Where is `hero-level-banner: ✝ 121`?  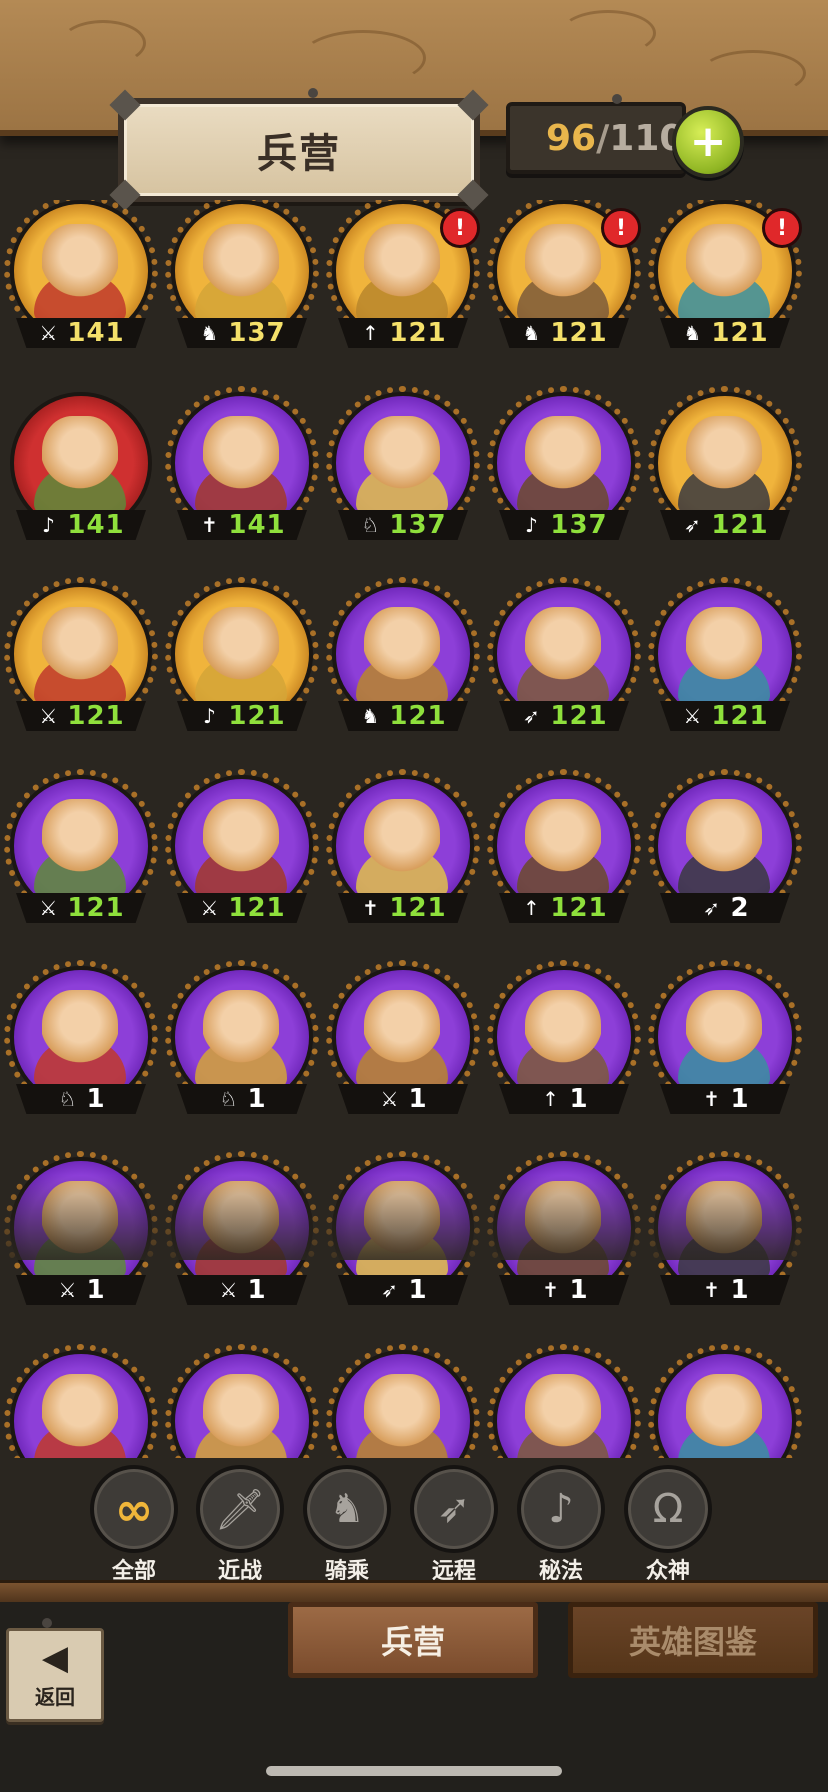 hero-level-banner: ✝ 121 is located at coordinates (403, 908).